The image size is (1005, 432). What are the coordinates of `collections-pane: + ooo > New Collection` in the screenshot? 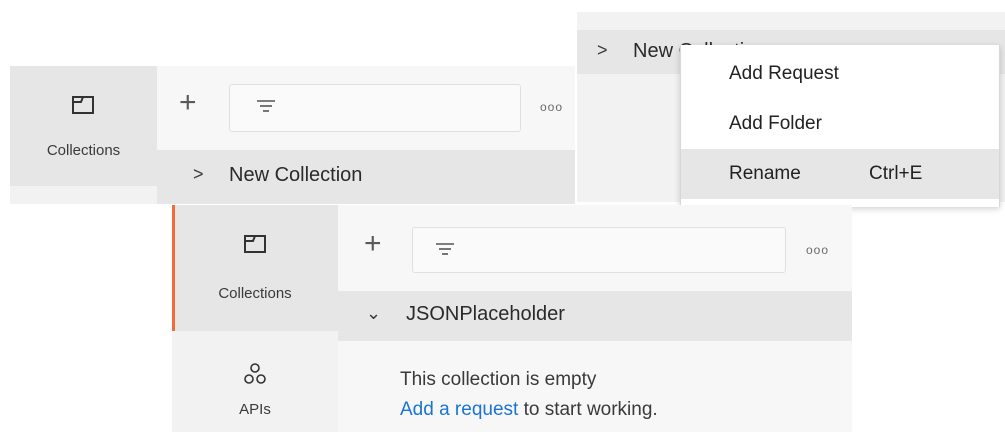 It's located at (366, 135).